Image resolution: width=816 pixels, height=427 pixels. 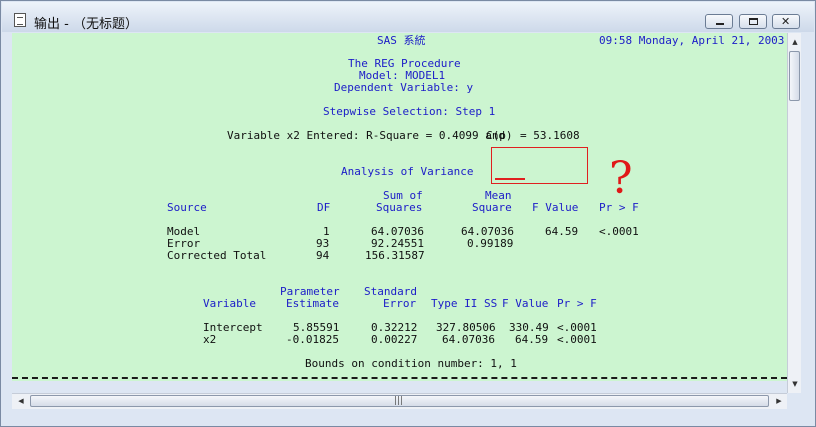 I want to click on question-mark-annotation: ?, so click(x=621, y=178).